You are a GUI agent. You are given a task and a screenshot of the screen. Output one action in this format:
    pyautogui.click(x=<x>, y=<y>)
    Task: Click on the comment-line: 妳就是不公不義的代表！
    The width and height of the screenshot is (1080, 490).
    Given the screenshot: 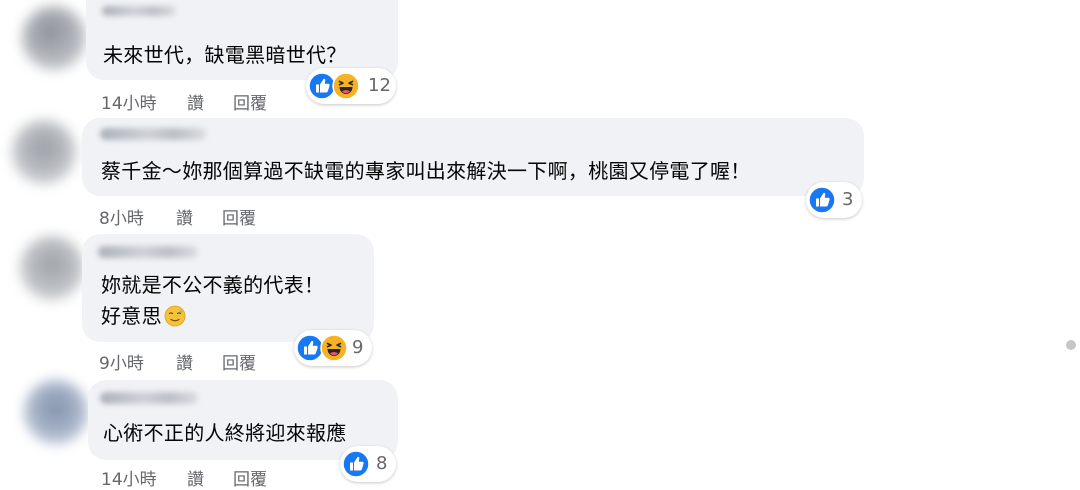 What is the action you would take?
    pyautogui.click(x=213, y=285)
    